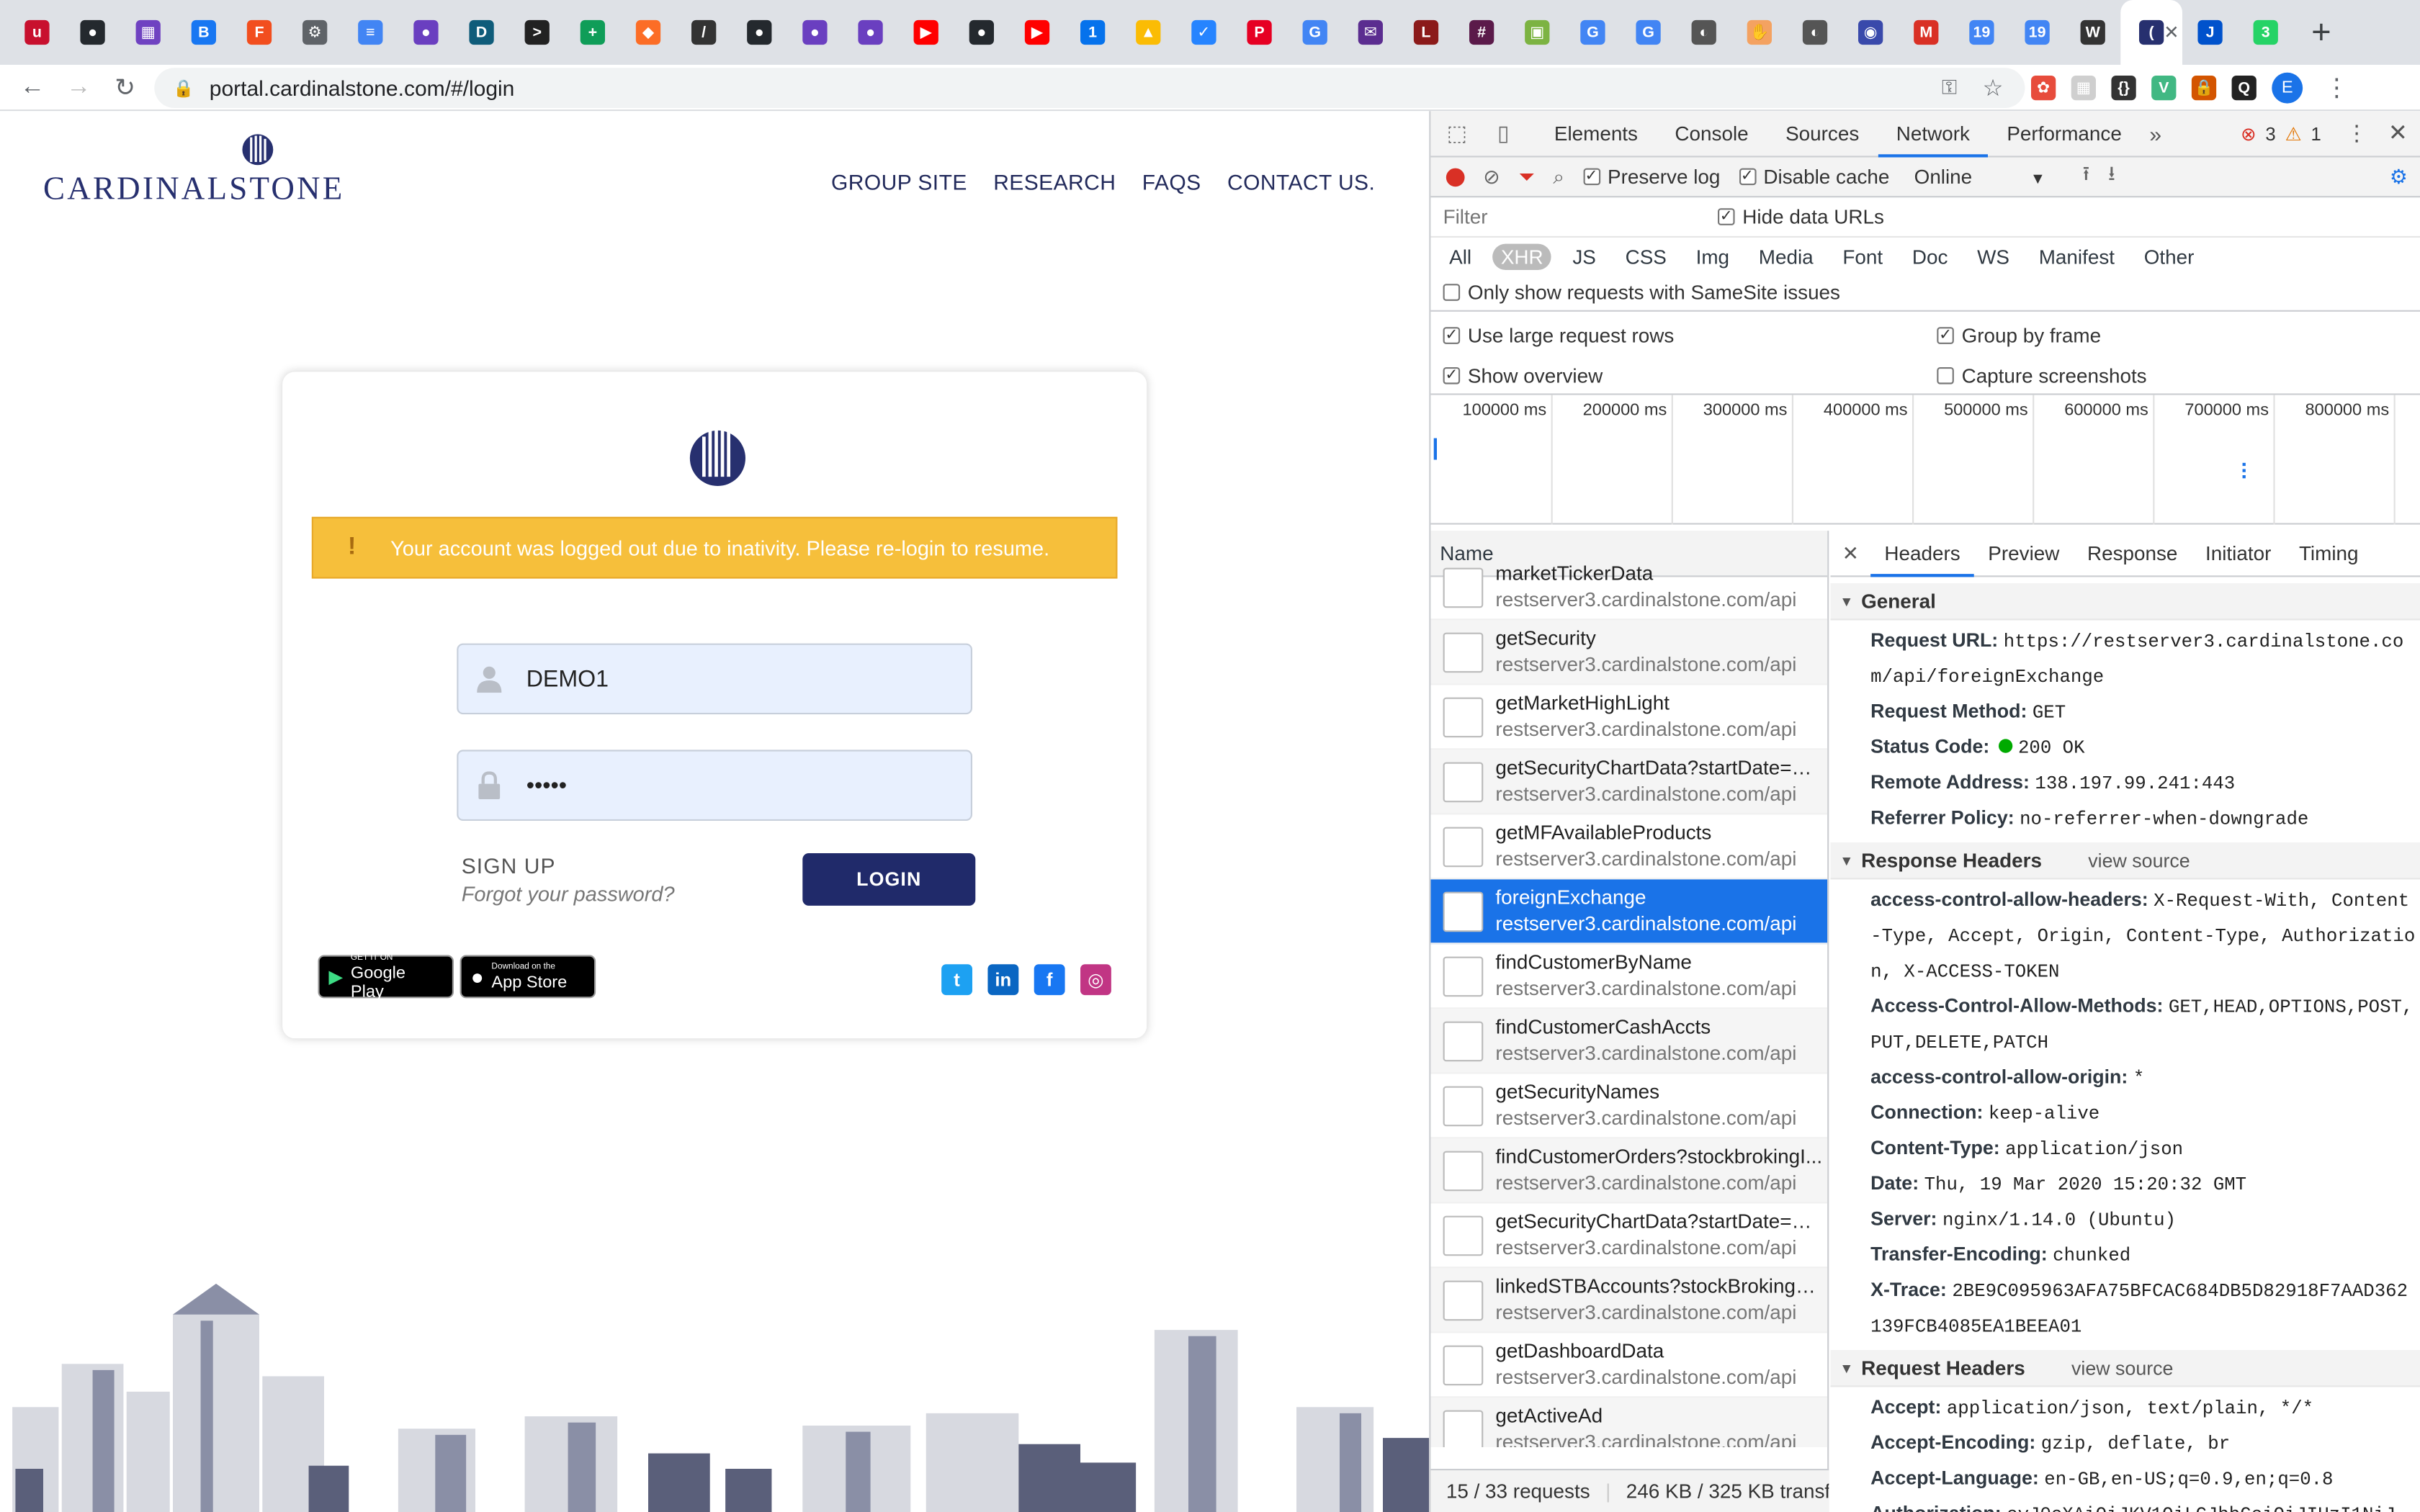  What do you see at coordinates (1786, 256) in the screenshot?
I see `type-filter-media: Media` at bounding box center [1786, 256].